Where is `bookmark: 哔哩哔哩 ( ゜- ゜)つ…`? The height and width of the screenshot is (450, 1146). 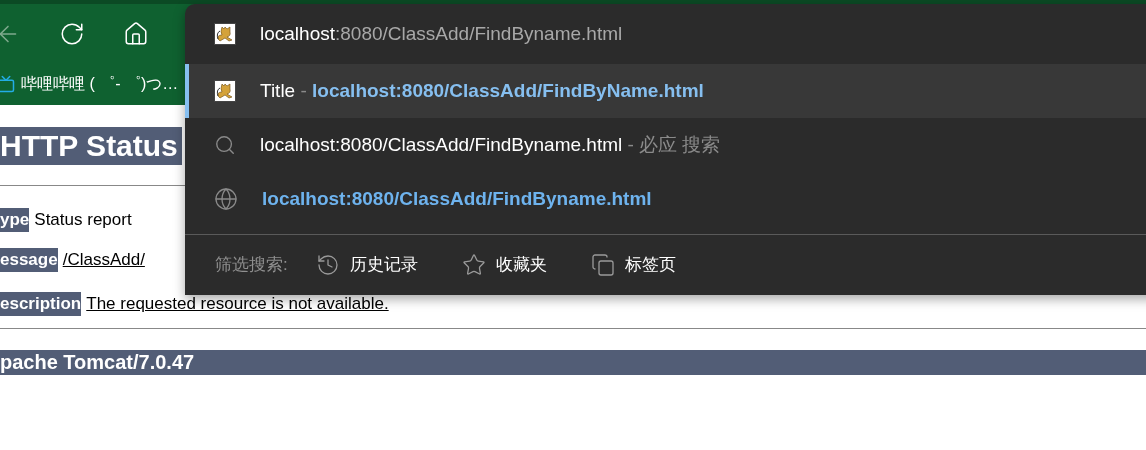
bookmark: 哔哩哔哩 ( ゜- ゜)つ… is located at coordinates (89, 84).